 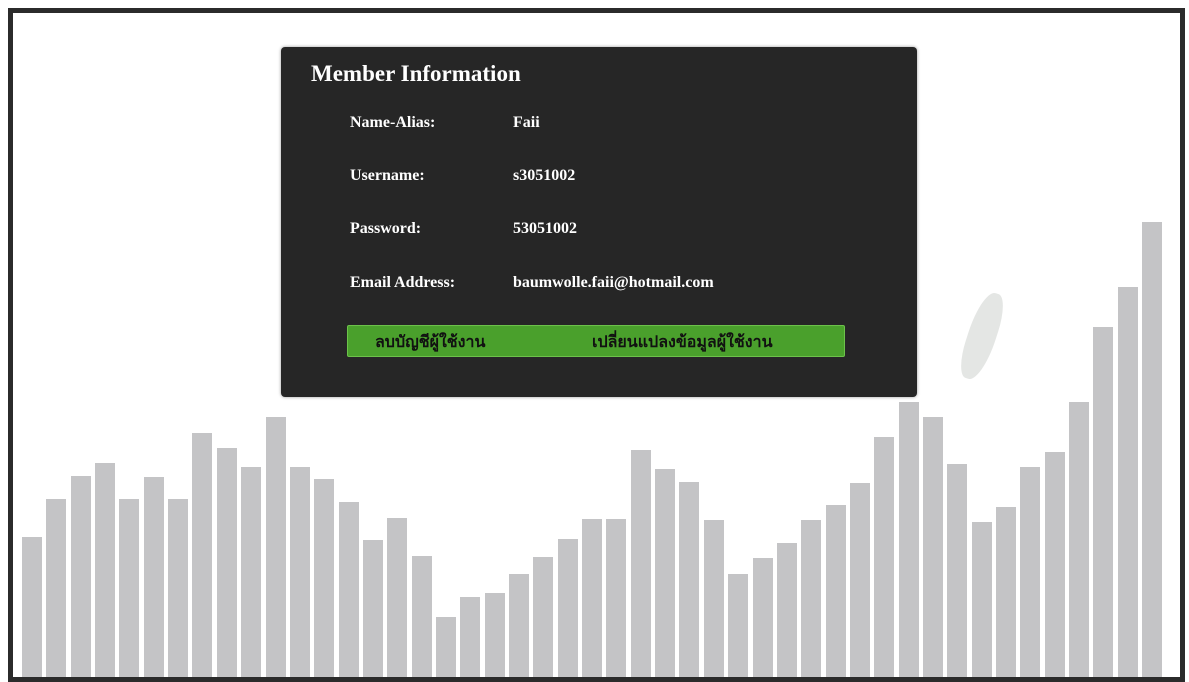 What do you see at coordinates (682, 342) in the screenshot?
I see `edit-account-button: เปลี่ยนแปลงข้อมูลผู้ใช้งาน` at bounding box center [682, 342].